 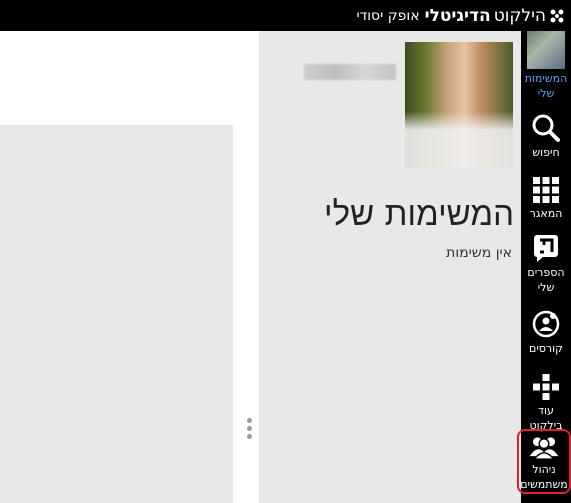 What do you see at coordinates (459, 105) in the screenshot?
I see `profile-photo` at bounding box center [459, 105].